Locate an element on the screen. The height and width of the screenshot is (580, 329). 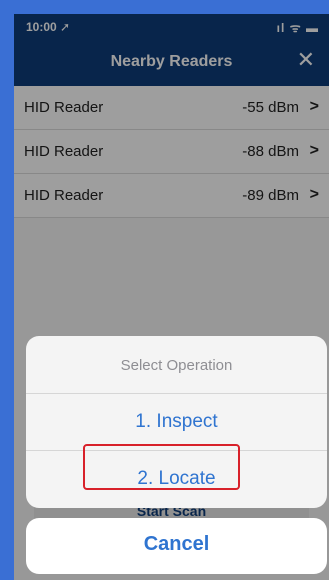
action-sheet-title: Select Operation is located at coordinates (176, 365).